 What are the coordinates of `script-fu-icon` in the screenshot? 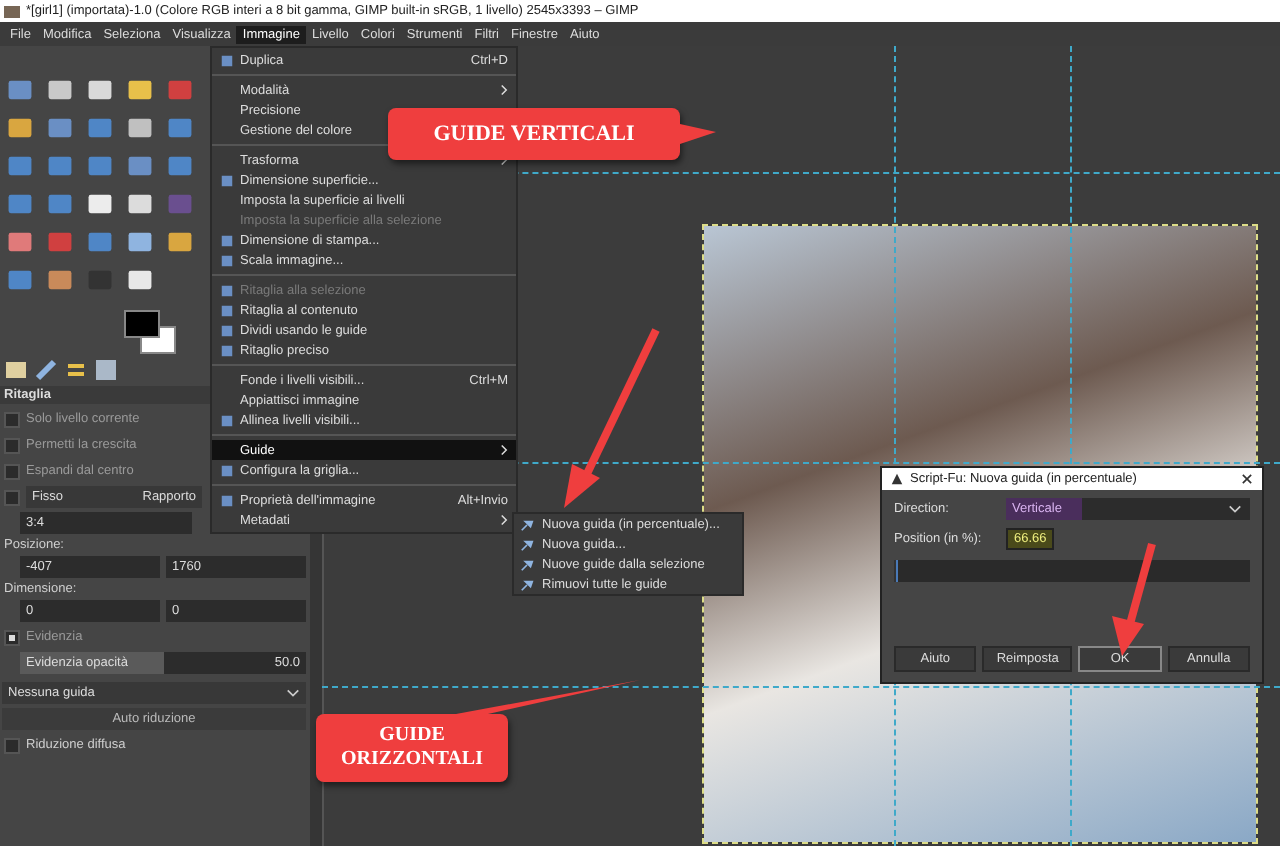 It's located at (897, 479).